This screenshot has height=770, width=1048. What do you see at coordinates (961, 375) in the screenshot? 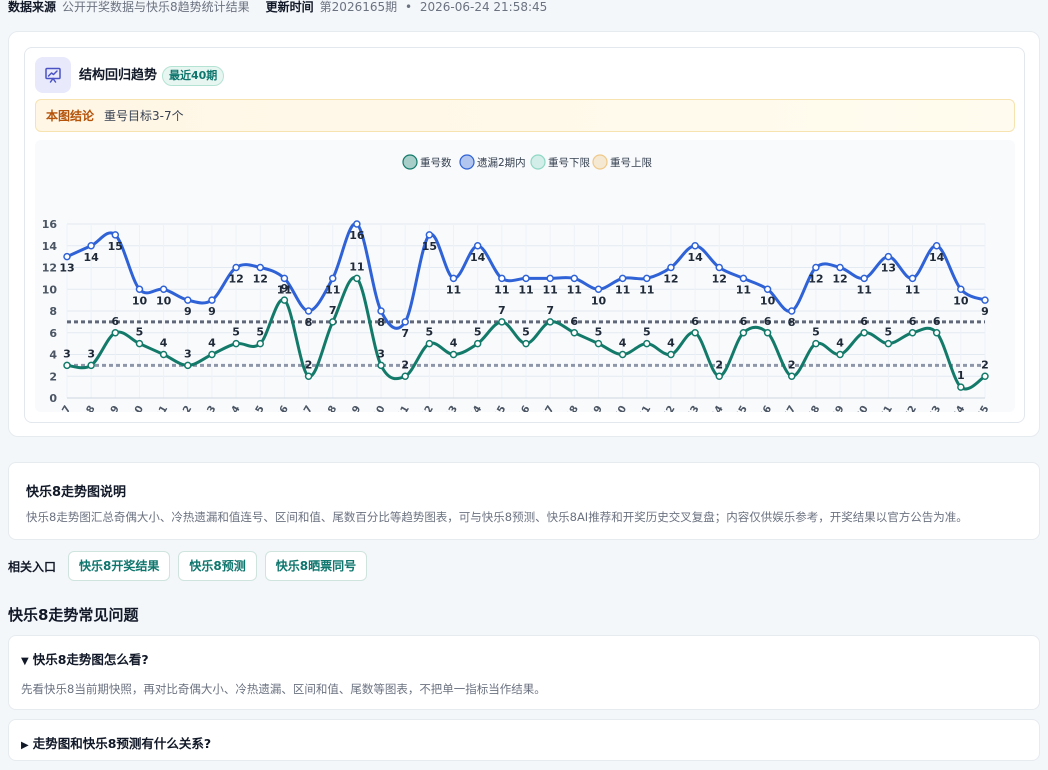
I see `data-label-repeat: 1` at bounding box center [961, 375].